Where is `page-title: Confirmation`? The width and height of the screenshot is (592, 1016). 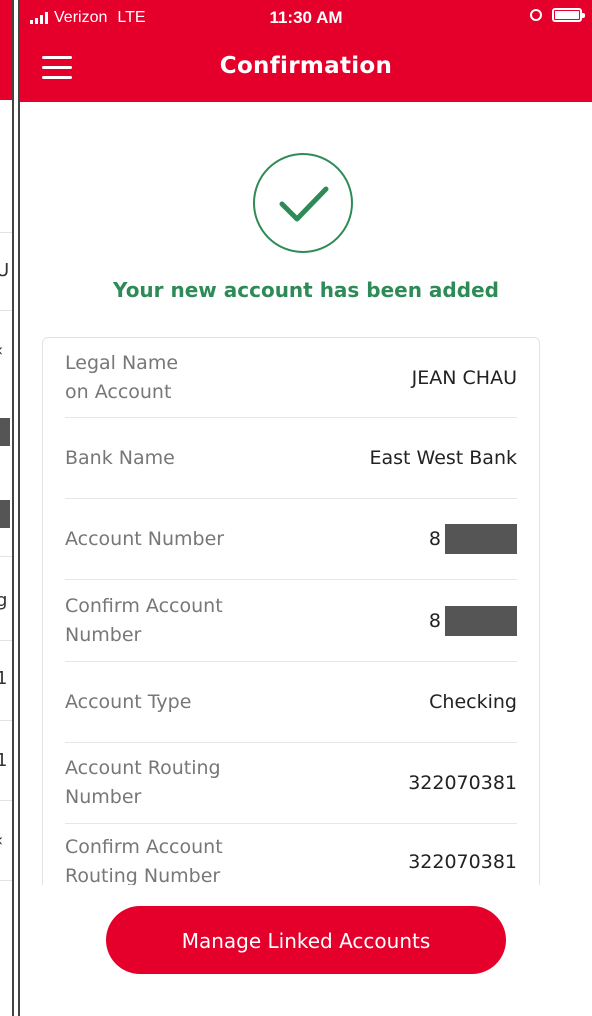
page-title: Confirmation is located at coordinates (306, 66).